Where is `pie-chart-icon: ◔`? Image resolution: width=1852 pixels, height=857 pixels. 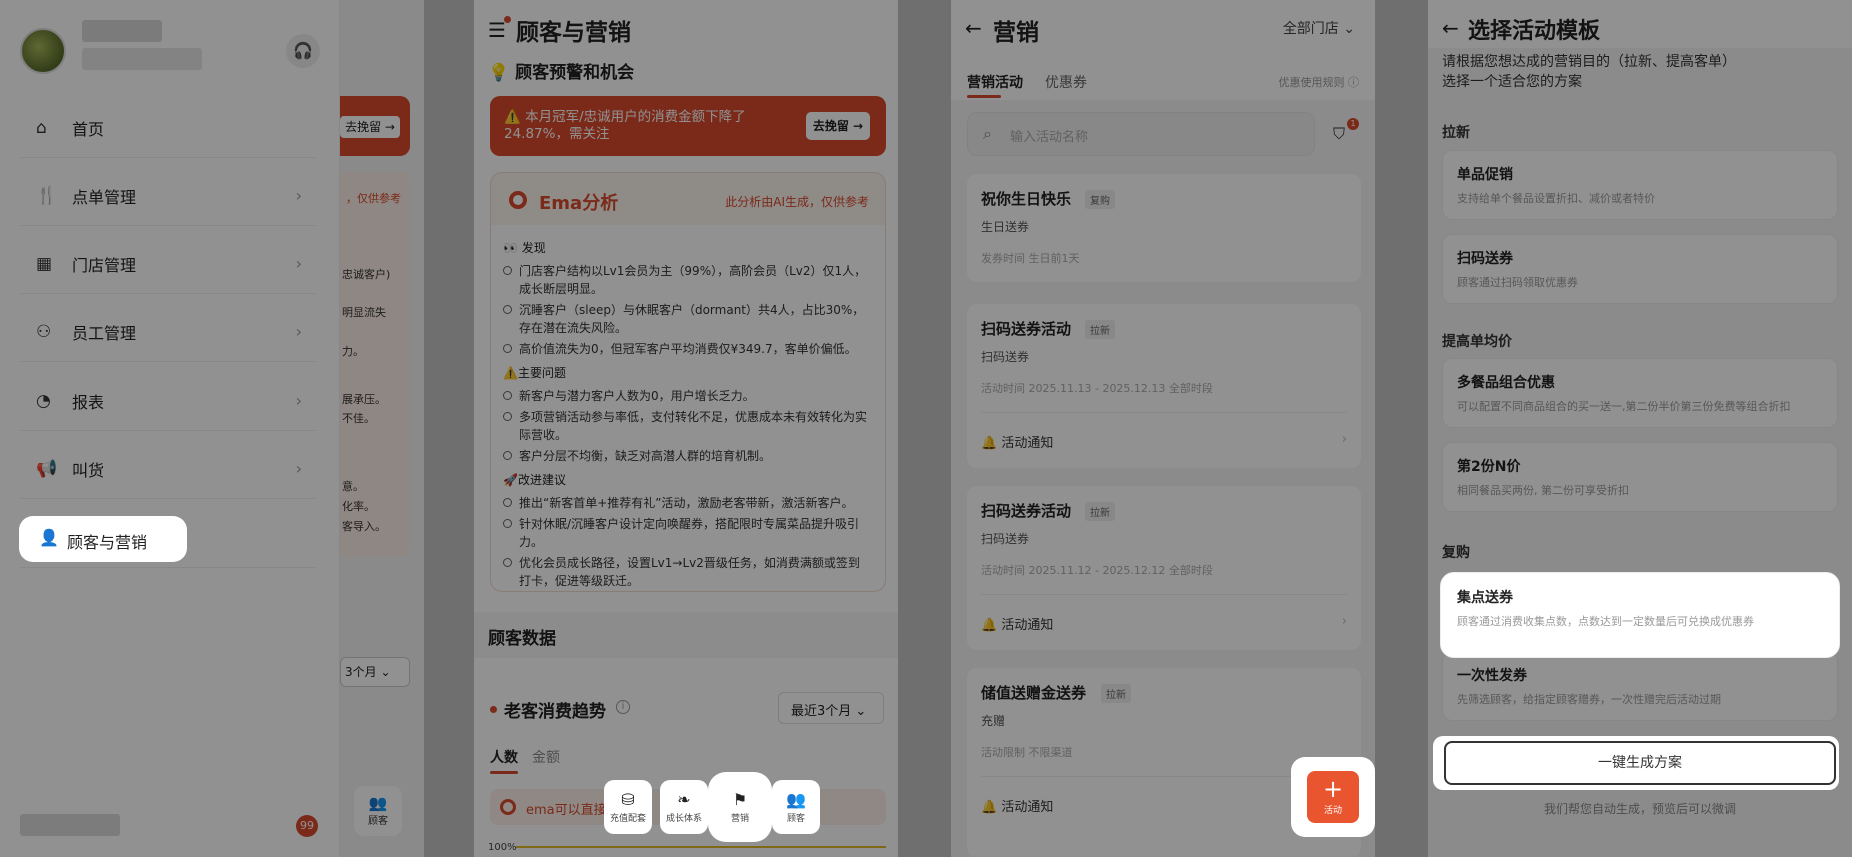 pie-chart-icon: ◔ is located at coordinates (43, 400).